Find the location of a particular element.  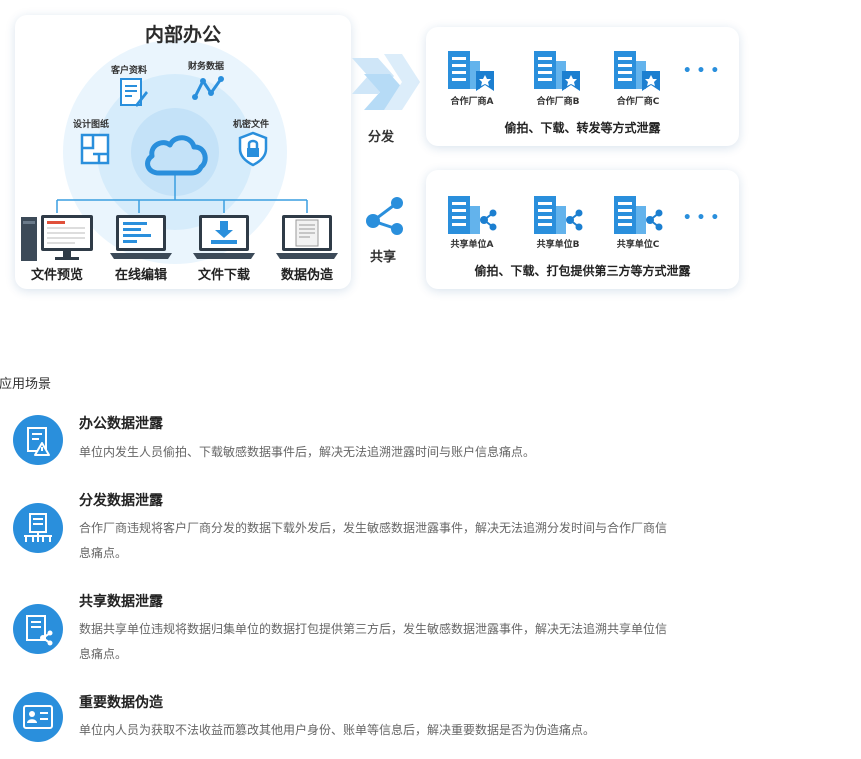

share-node-icon is located at coordinates (384, 216).